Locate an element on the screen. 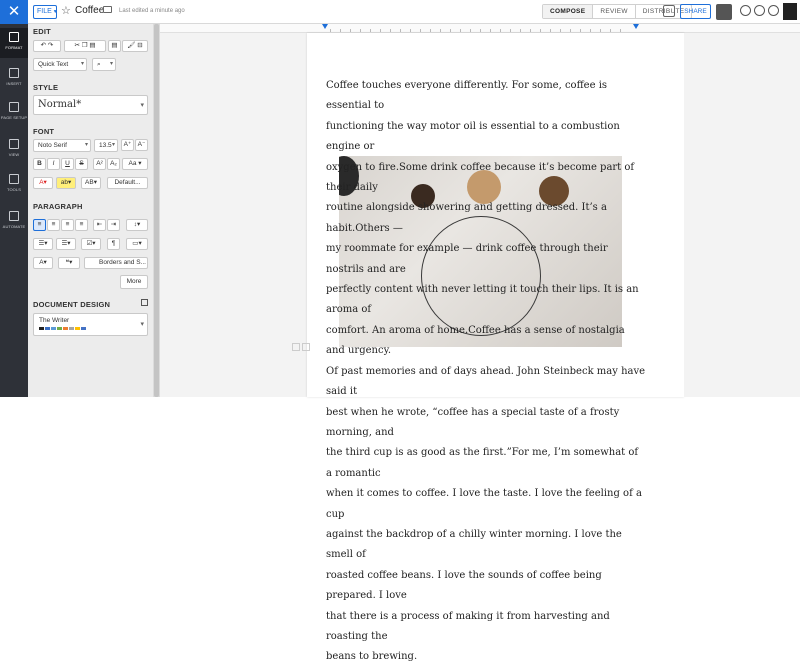 The width and height of the screenshot is (800, 668). decrease-font-icon: A⁻ is located at coordinates (141, 145).